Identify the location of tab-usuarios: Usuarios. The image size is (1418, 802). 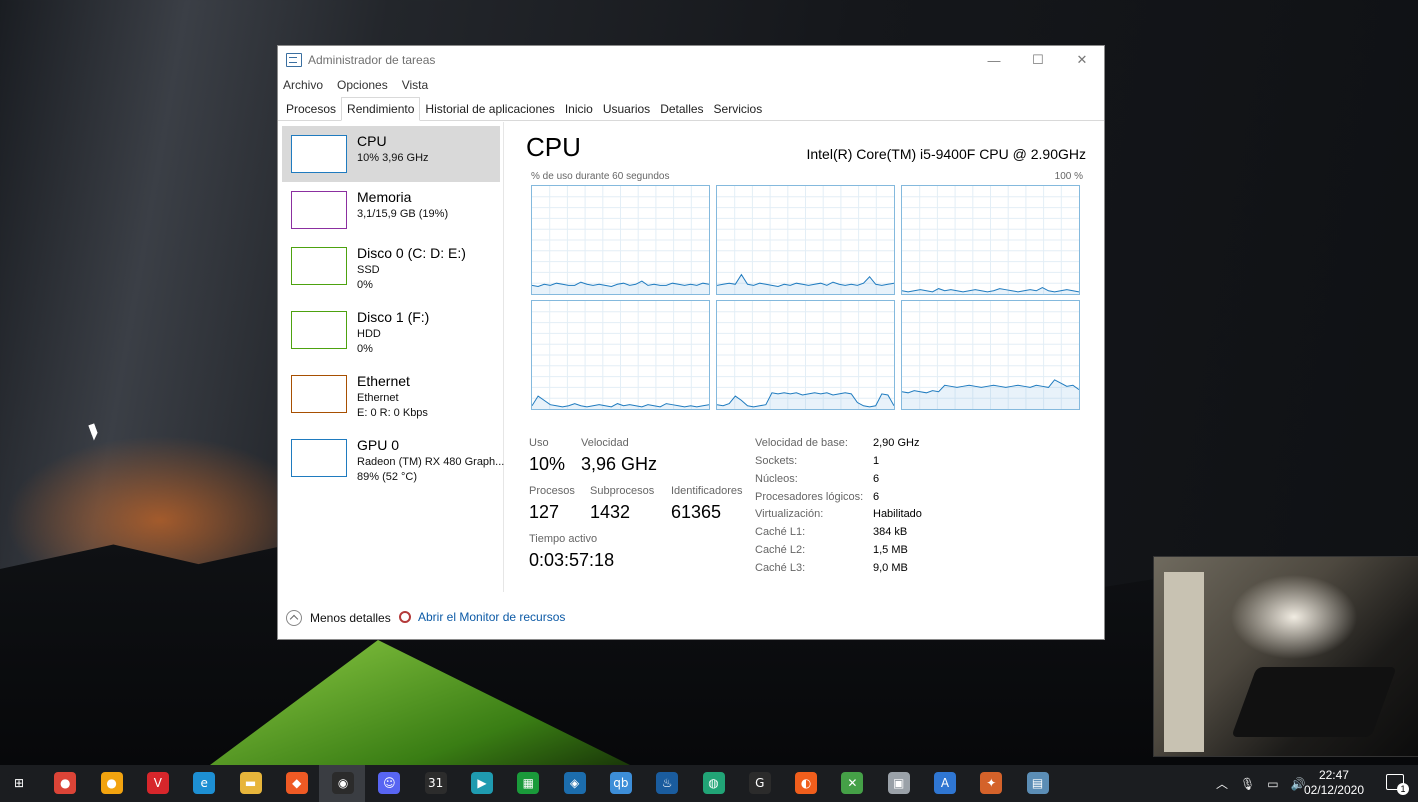
(626, 109).